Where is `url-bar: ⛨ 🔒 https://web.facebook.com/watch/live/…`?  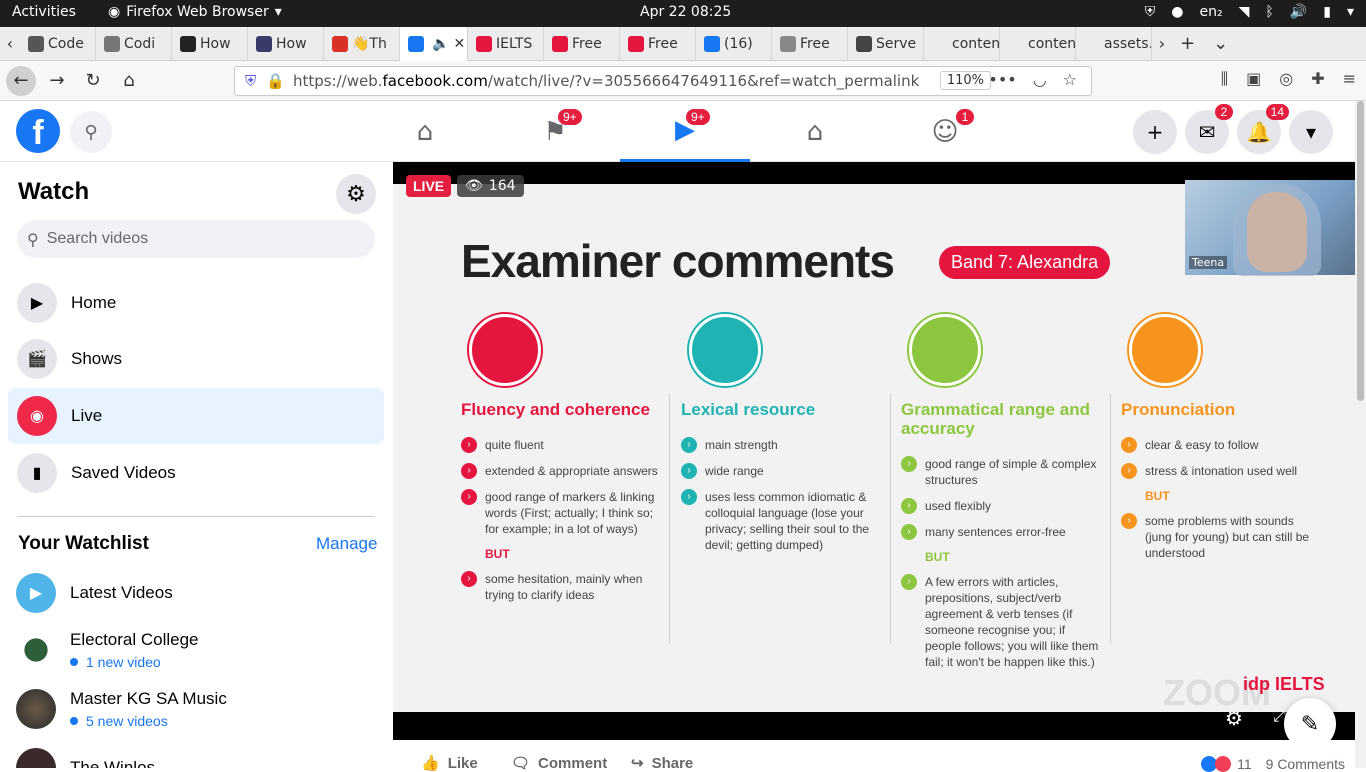 url-bar: ⛨ 🔒 https://web.facebook.com/watch/live/… is located at coordinates (663, 81).